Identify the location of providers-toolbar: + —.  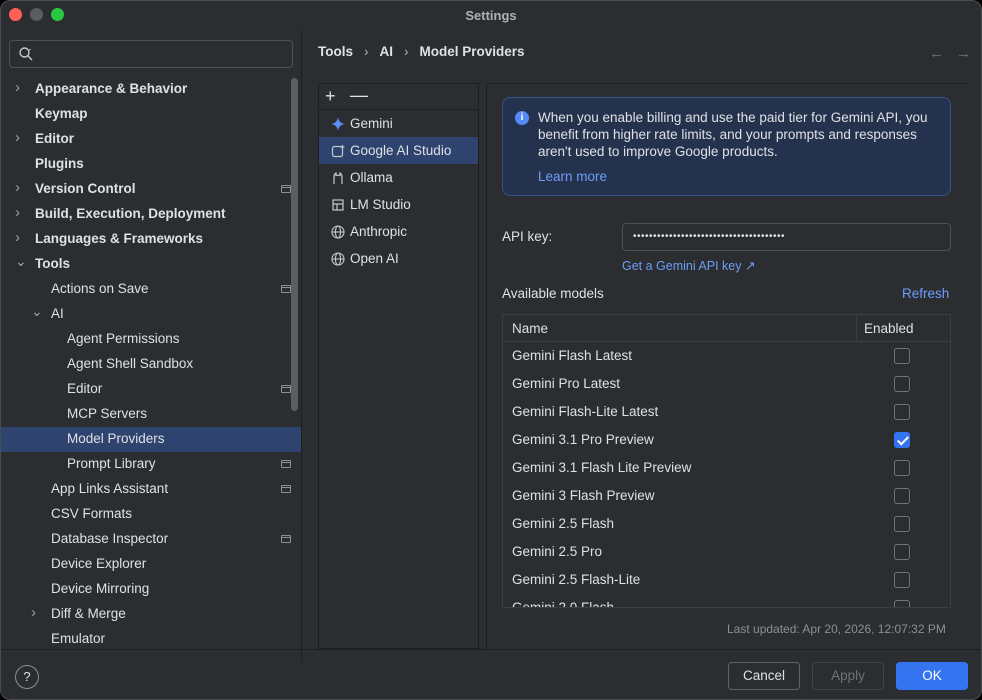
(398, 97).